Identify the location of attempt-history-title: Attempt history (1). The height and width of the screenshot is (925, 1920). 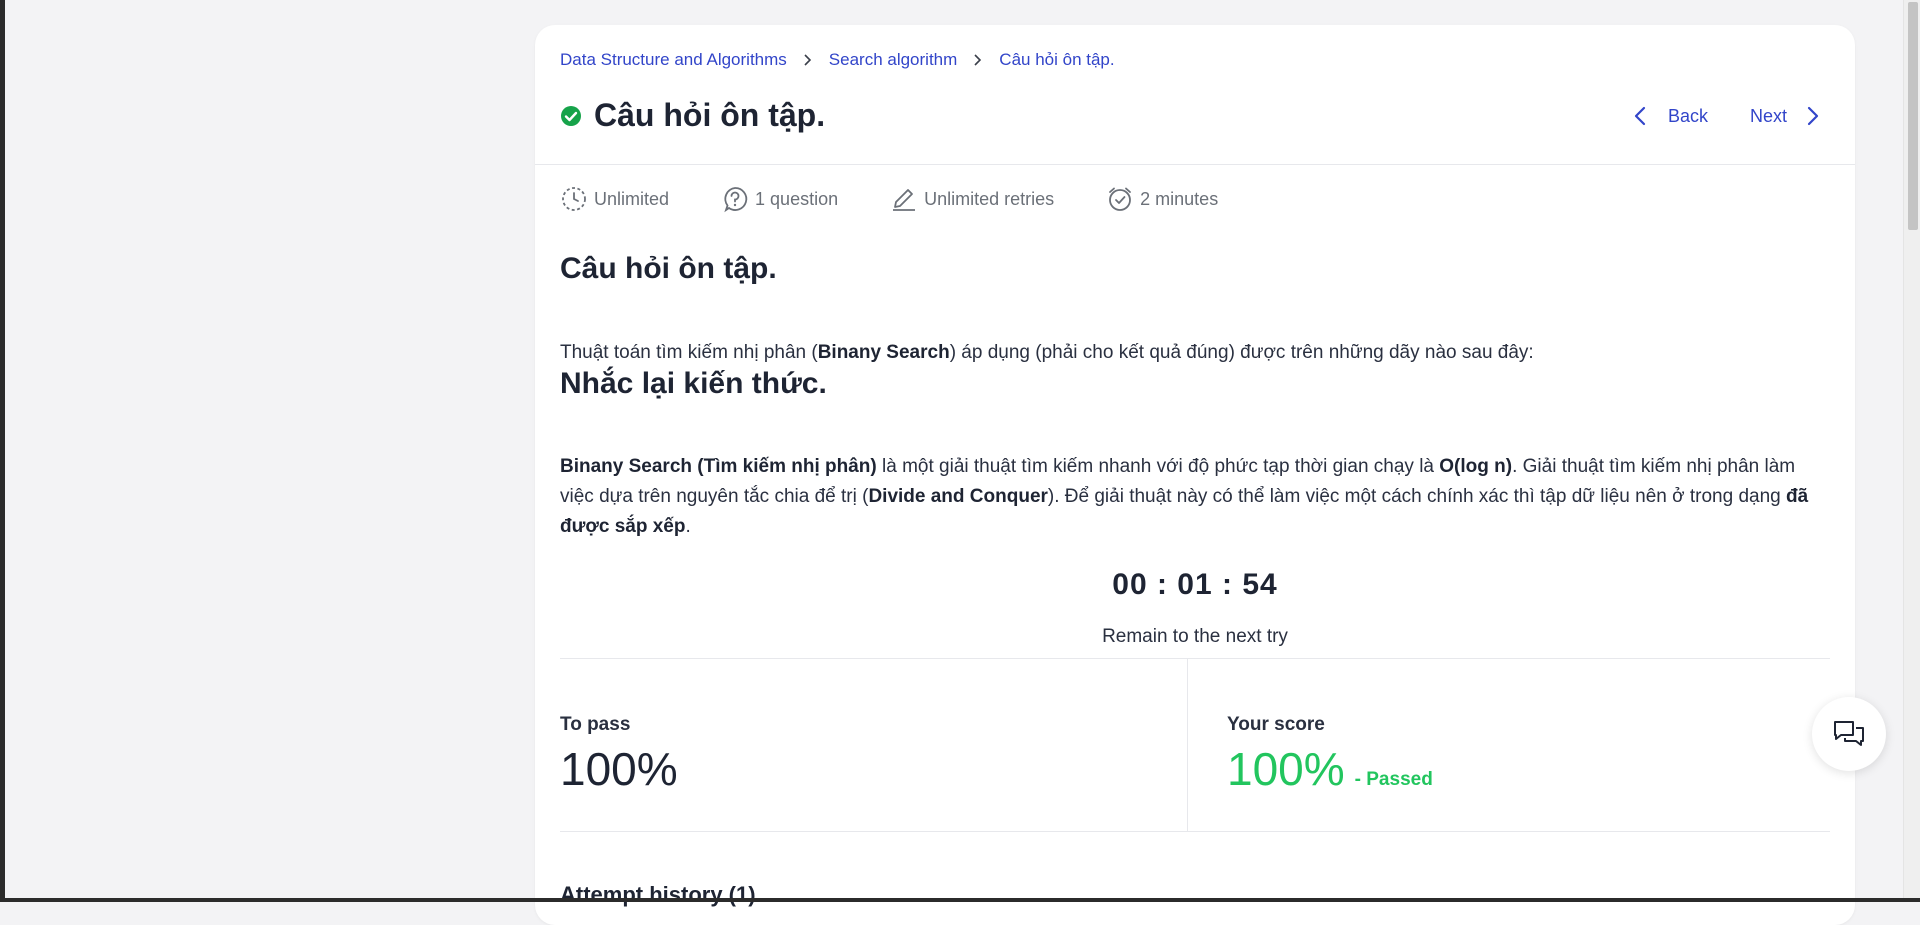
(658, 894).